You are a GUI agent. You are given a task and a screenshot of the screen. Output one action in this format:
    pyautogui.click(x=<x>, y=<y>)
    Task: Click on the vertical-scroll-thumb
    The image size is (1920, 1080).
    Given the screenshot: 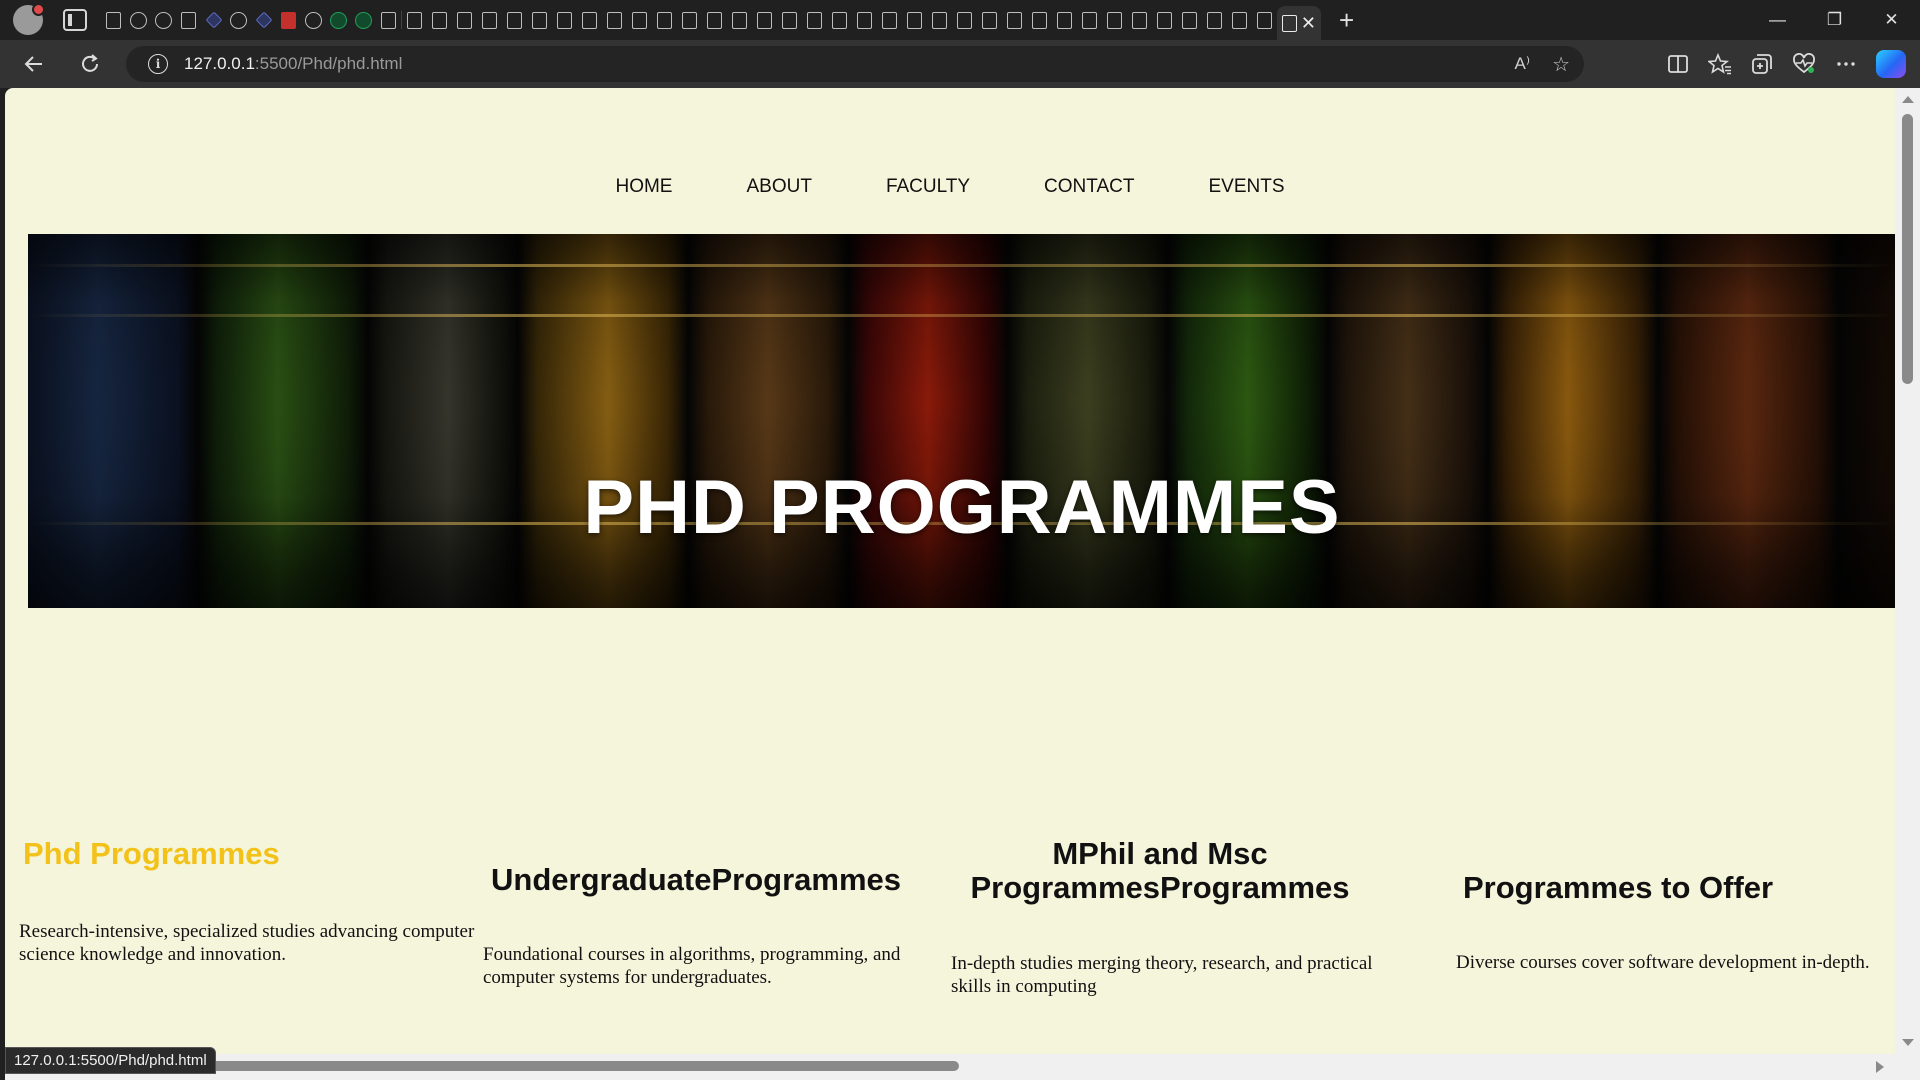 What is the action you would take?
    pyautogui.click(x=1907, y=249)
    